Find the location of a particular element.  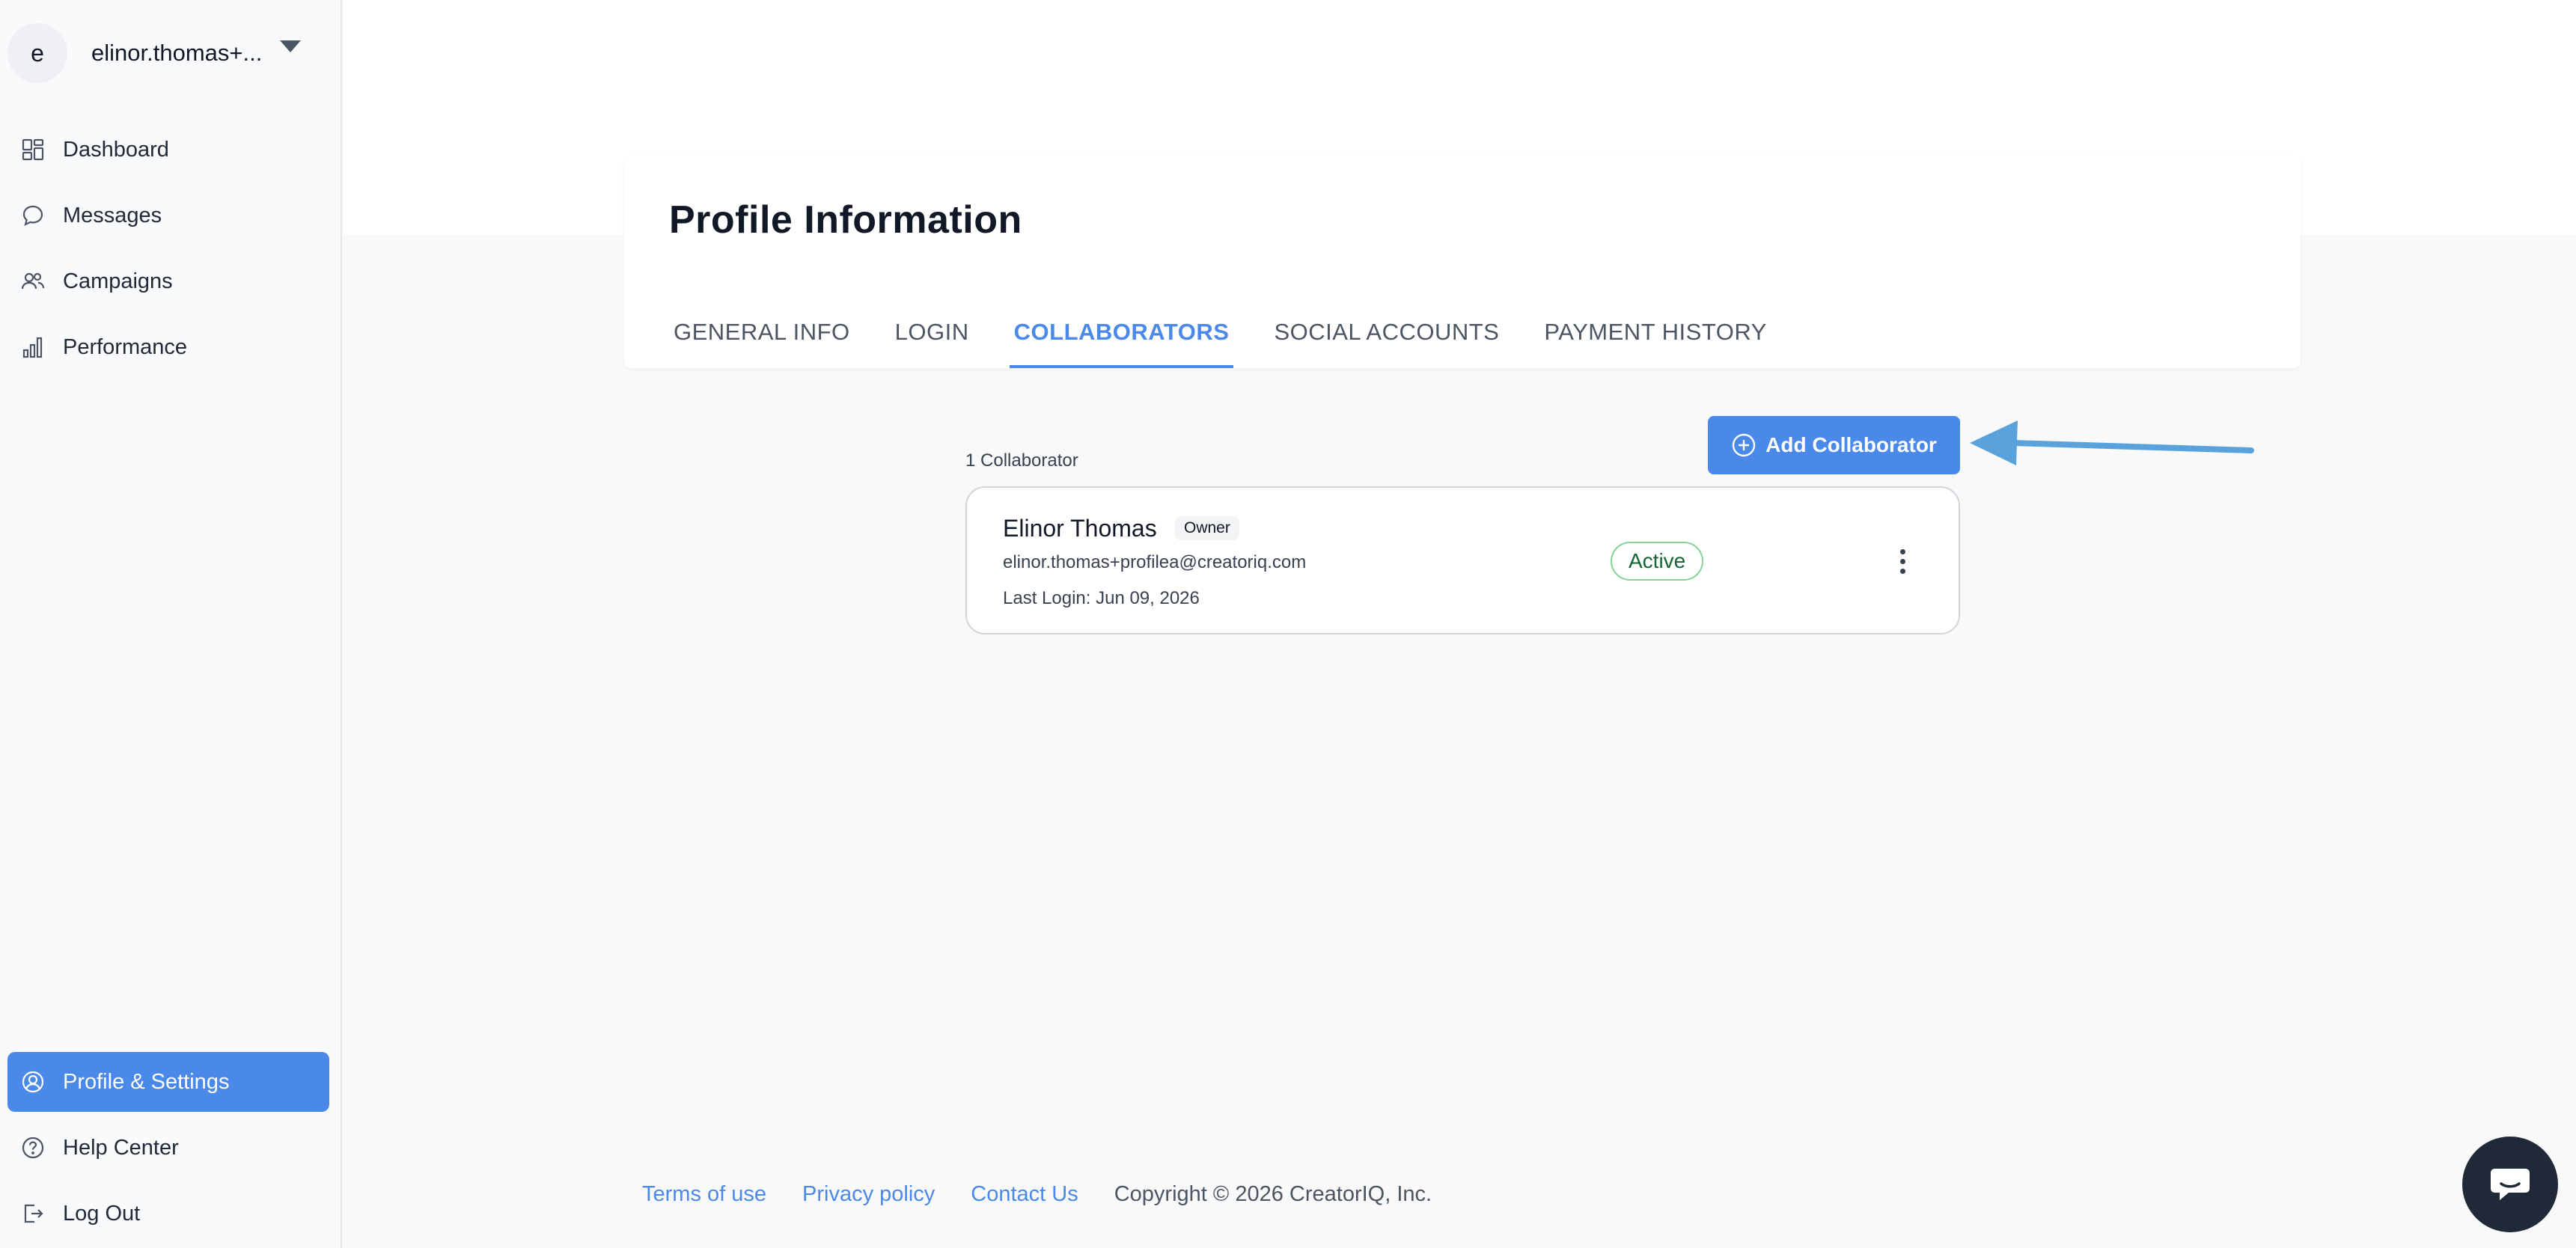

sidebar-item-label: Messages is located at coordinates (113, 215).